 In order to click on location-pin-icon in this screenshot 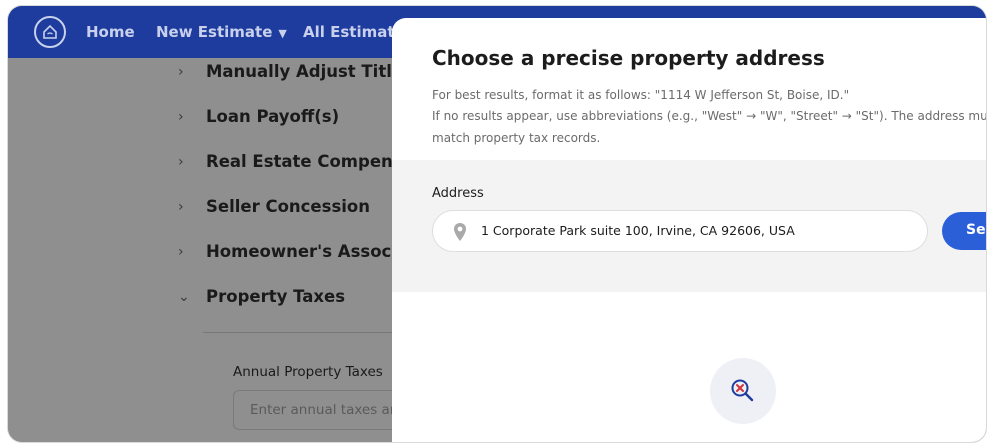, I will do `click(460, 234)`.